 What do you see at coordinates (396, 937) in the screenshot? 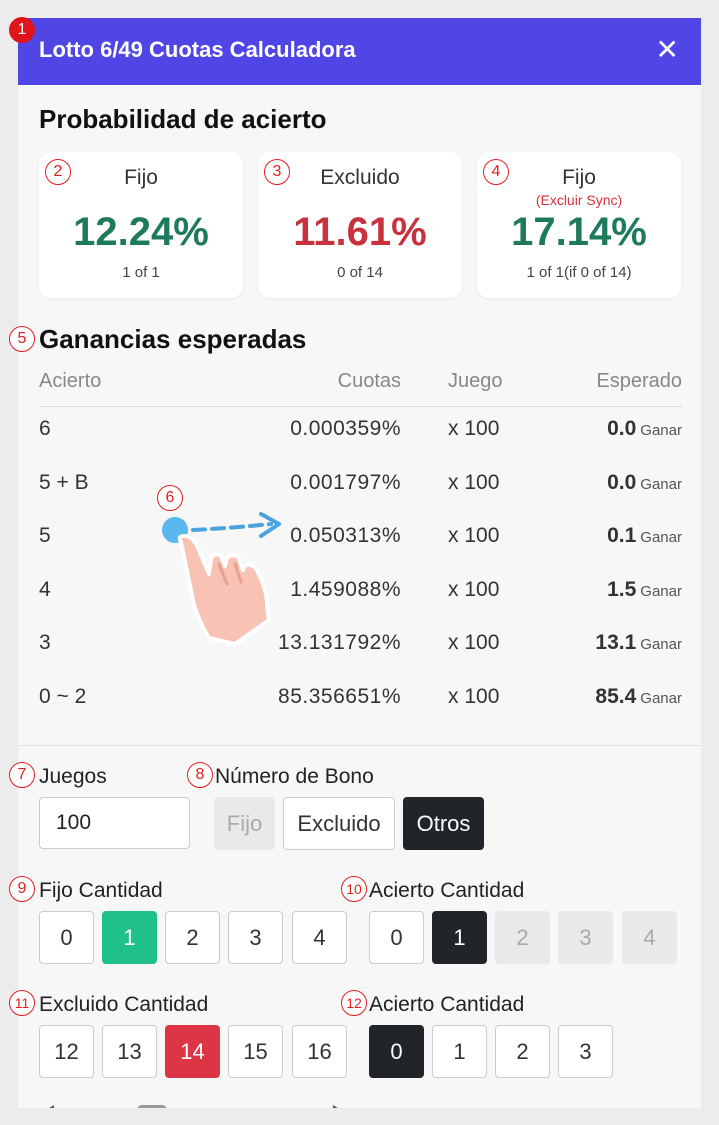
I see `hit-count-option: 0` at bounding box center [396, 937].